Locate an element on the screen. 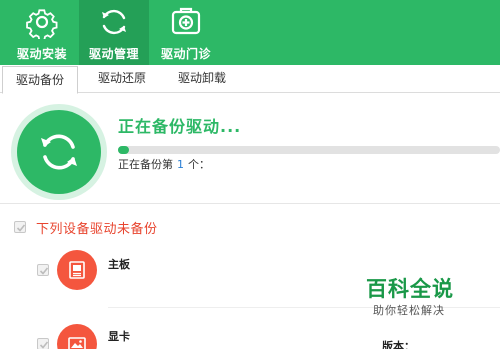 The image size is (500, 349). watermark: 百科全说 助你轻松解决 is located at coordinates (413, 296).